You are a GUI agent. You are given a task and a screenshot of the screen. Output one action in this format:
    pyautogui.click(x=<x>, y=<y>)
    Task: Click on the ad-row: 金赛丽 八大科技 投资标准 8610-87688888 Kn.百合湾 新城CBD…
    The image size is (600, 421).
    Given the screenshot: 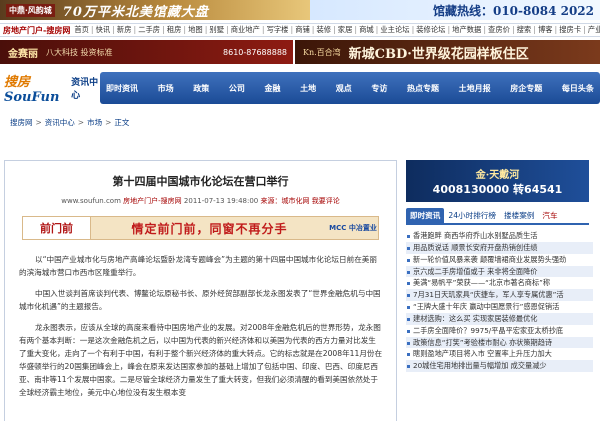 What is the action you would take?
    pyautogui.click(x=300, y=52)
    